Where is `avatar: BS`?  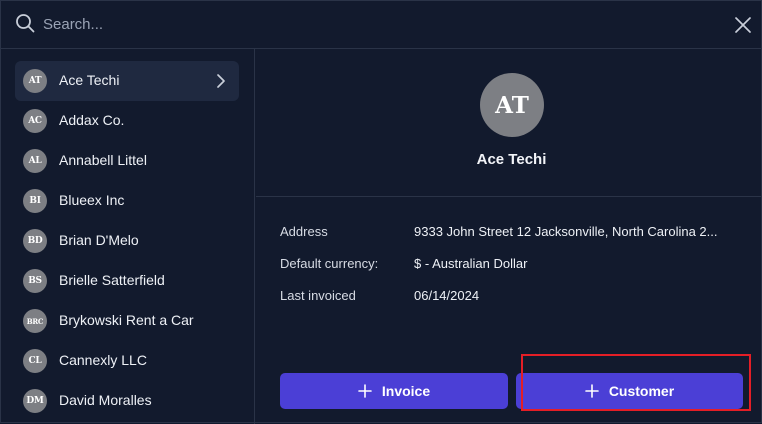 avatar: BS is located at coordinates (35, 281).